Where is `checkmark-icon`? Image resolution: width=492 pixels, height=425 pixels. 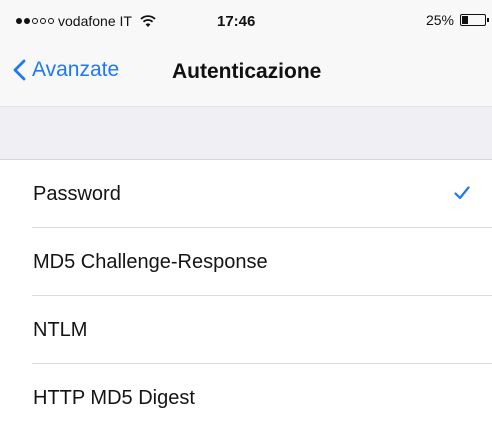 checkmark-icon is located at coordinates (462, 193).